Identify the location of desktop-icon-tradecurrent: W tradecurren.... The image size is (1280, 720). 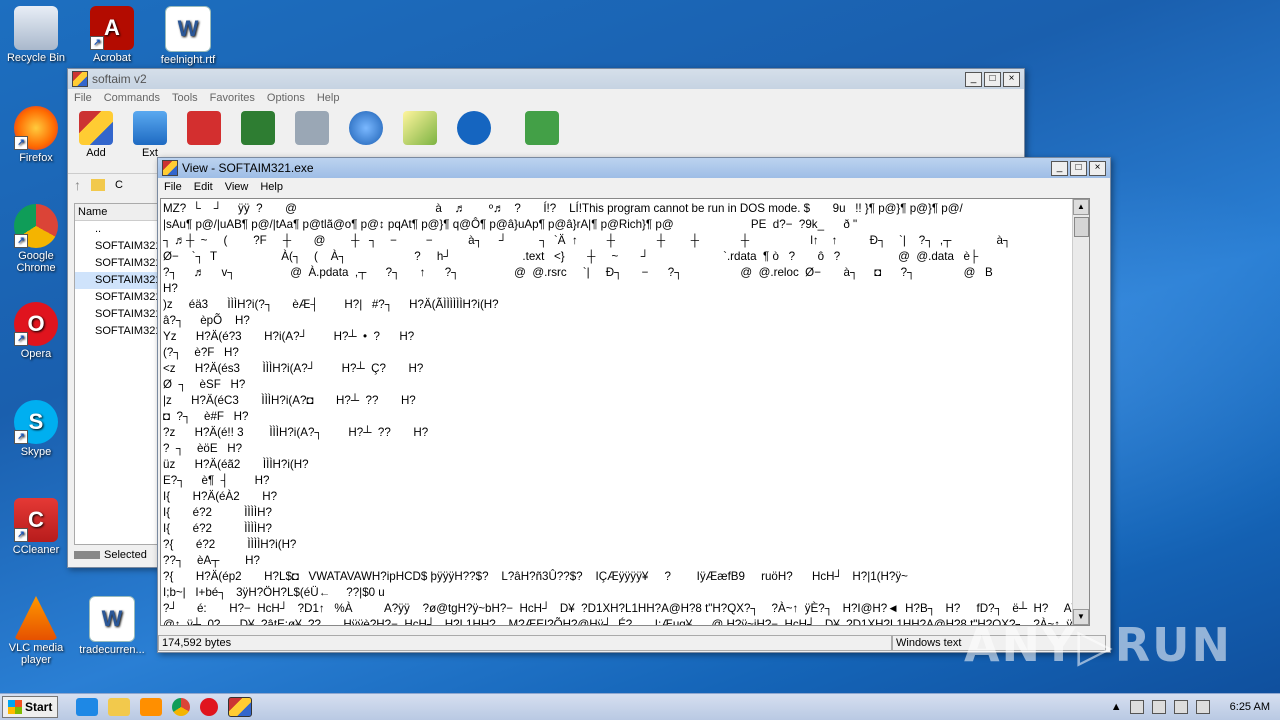
(112, 626).